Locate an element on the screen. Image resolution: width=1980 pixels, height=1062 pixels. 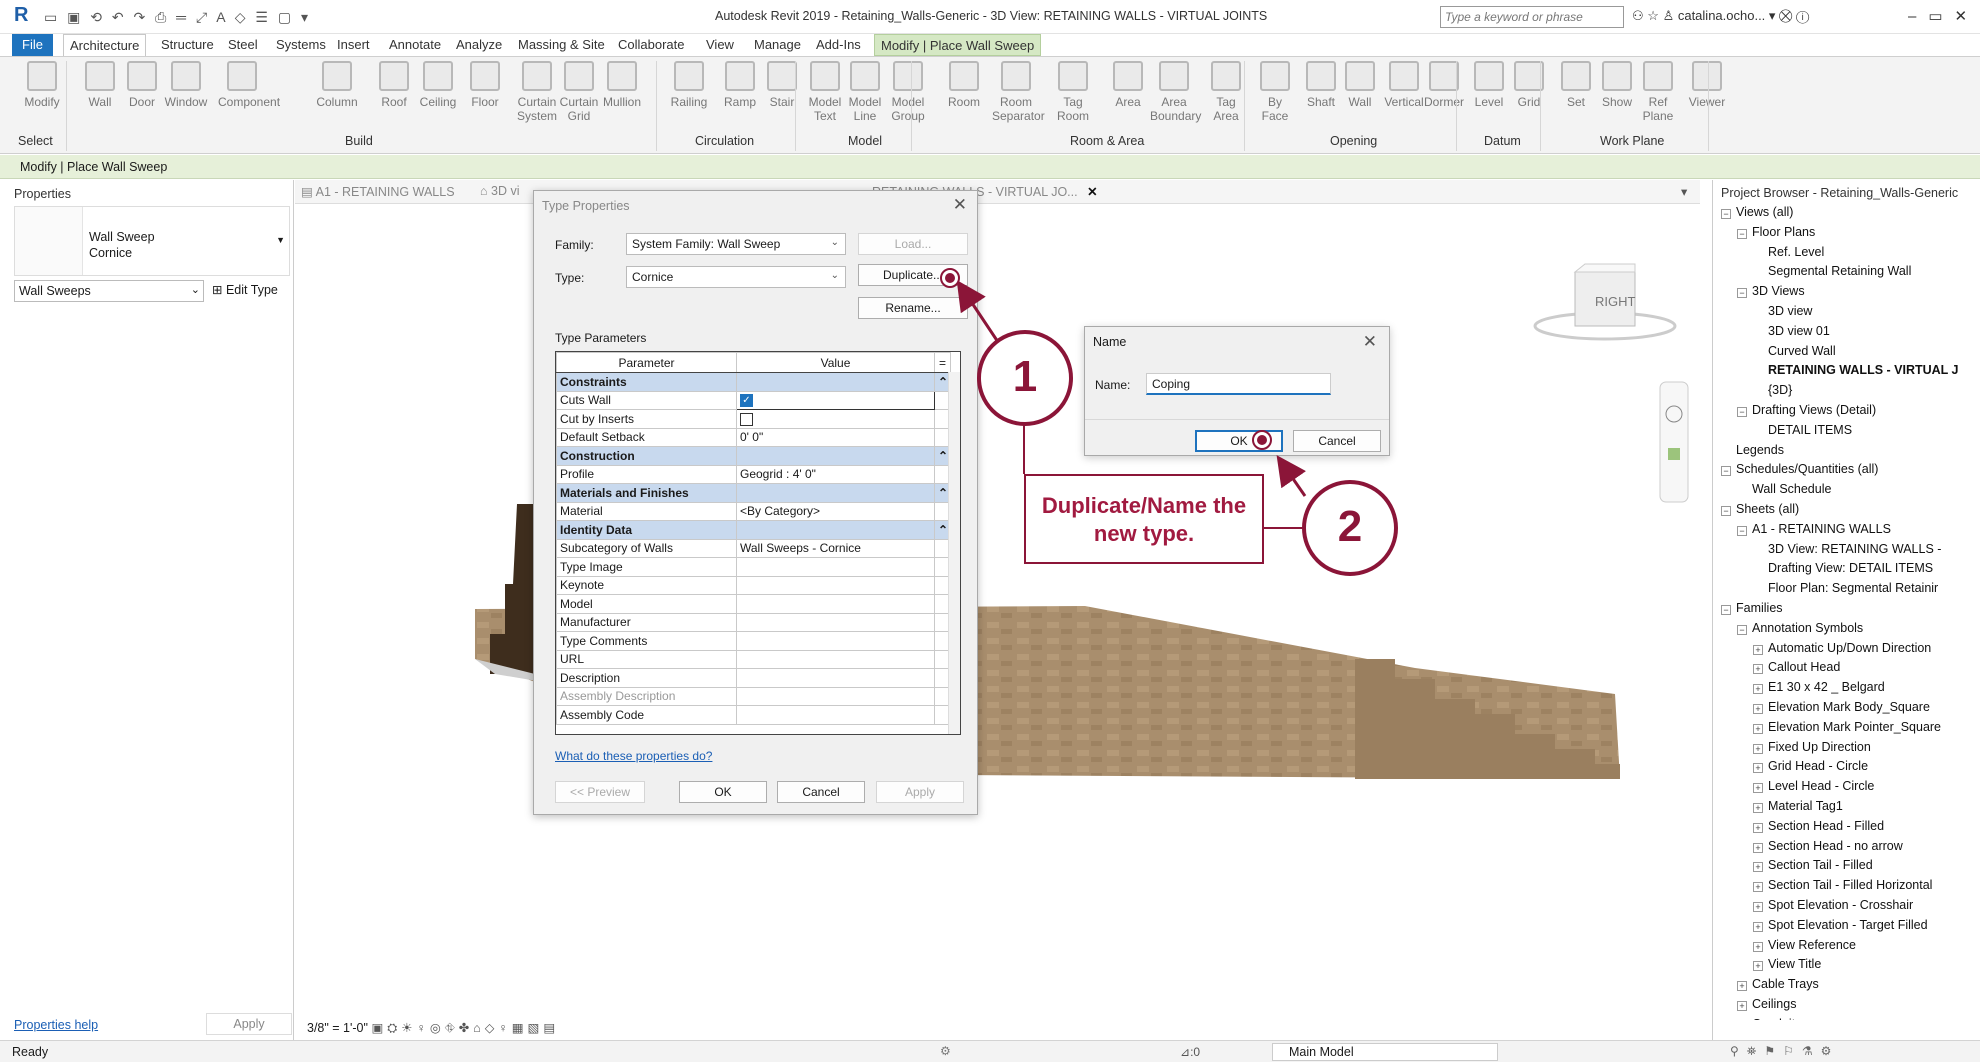
step-1-bubble: 1 is located at coordinates (1025, 378).